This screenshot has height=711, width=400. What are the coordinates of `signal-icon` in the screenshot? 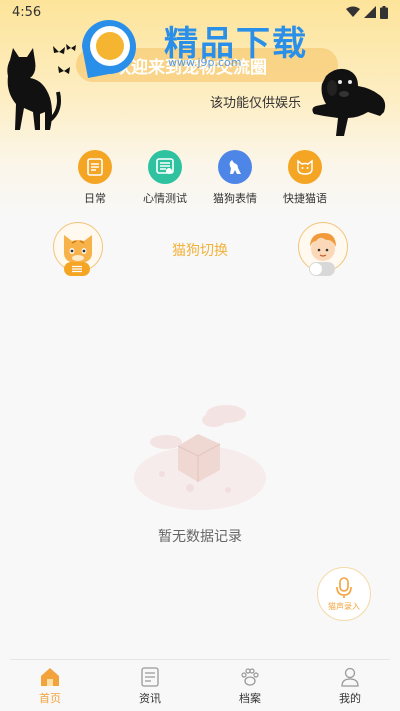 It's located at (370, 12).